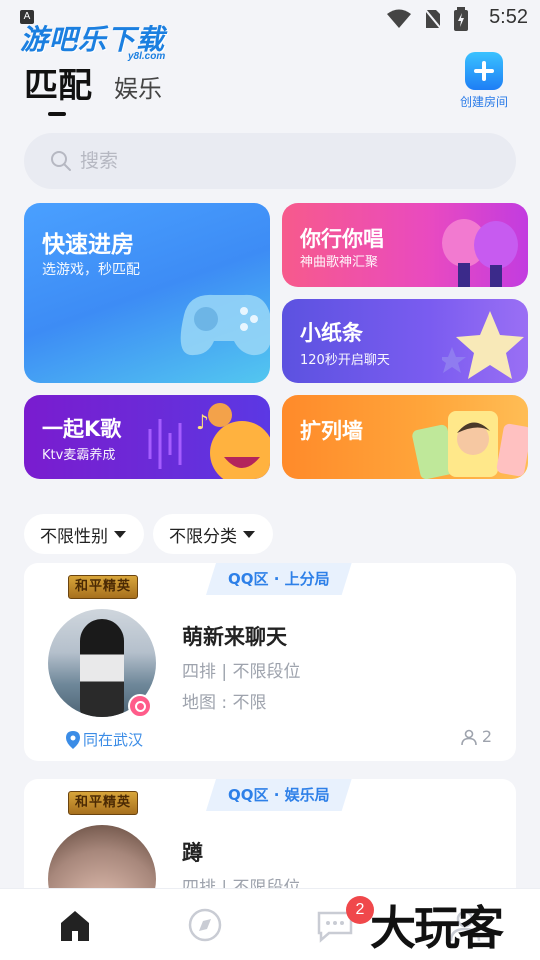  I want to click on sing-card: 你行你唱 神曲歌神汇聚, so click(405, 245).